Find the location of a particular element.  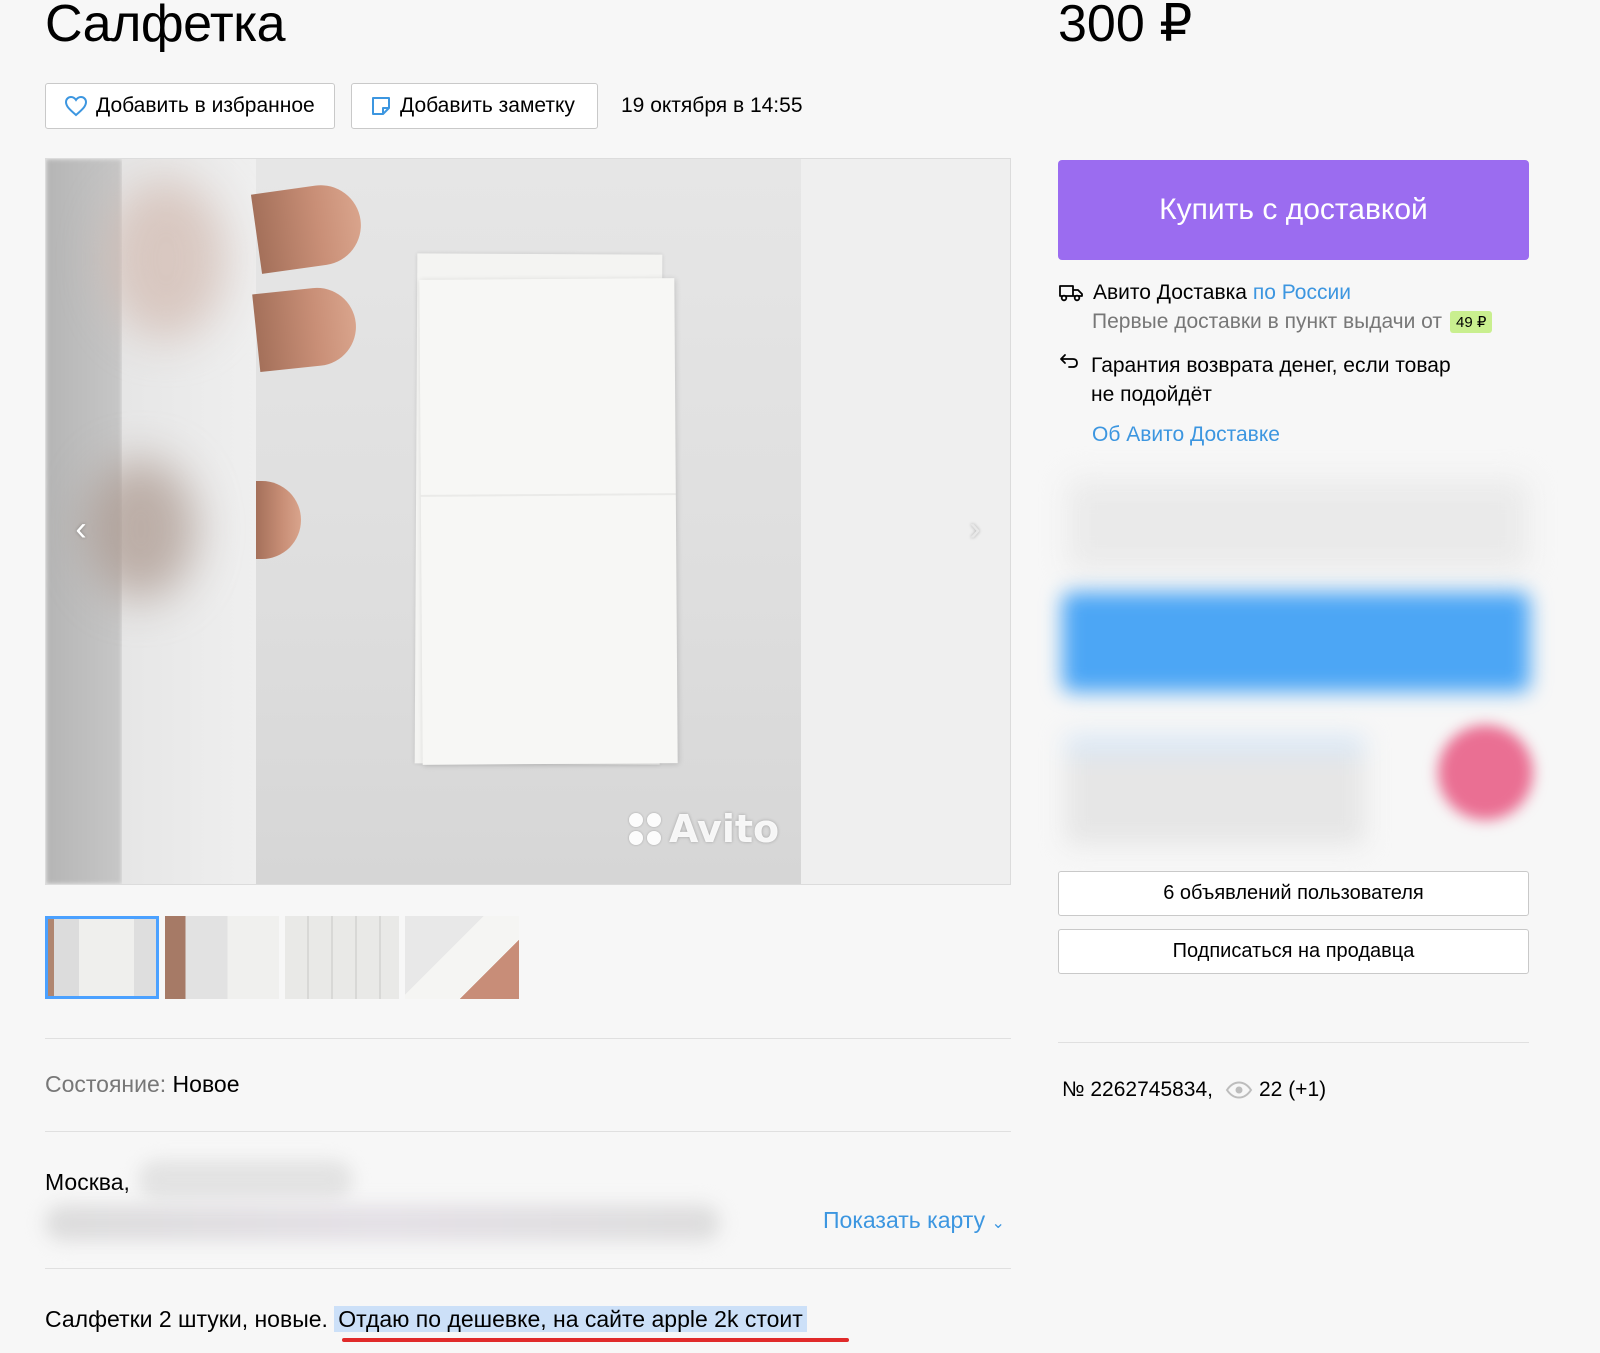

guarantee-line-2: не подойдёт is located at coordinates (1151, 394).